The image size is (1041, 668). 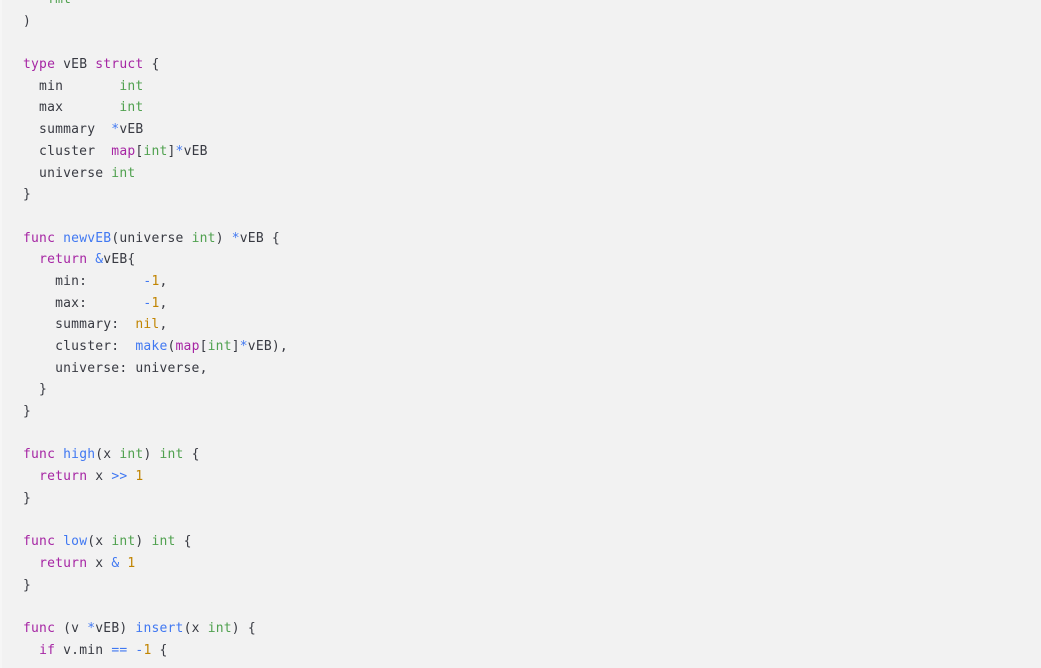 I want to click on code-line: return &vEB{, so click(x=87, y=260).